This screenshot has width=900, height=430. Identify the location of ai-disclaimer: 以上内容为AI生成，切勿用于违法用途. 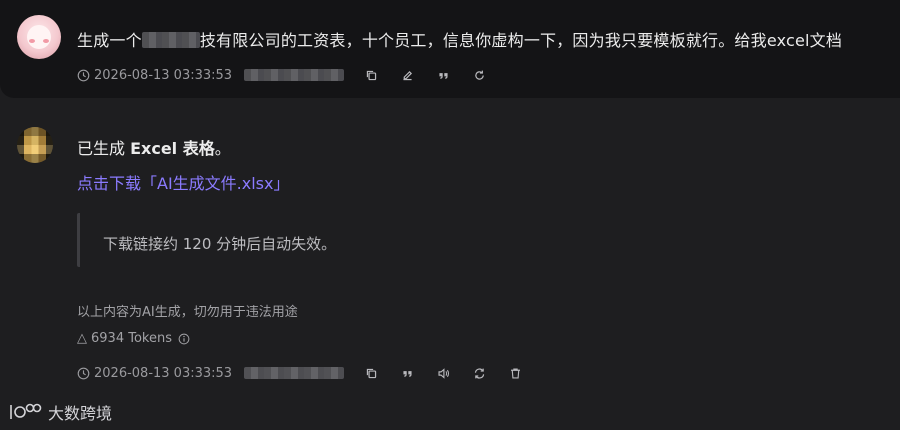
(187, 312).